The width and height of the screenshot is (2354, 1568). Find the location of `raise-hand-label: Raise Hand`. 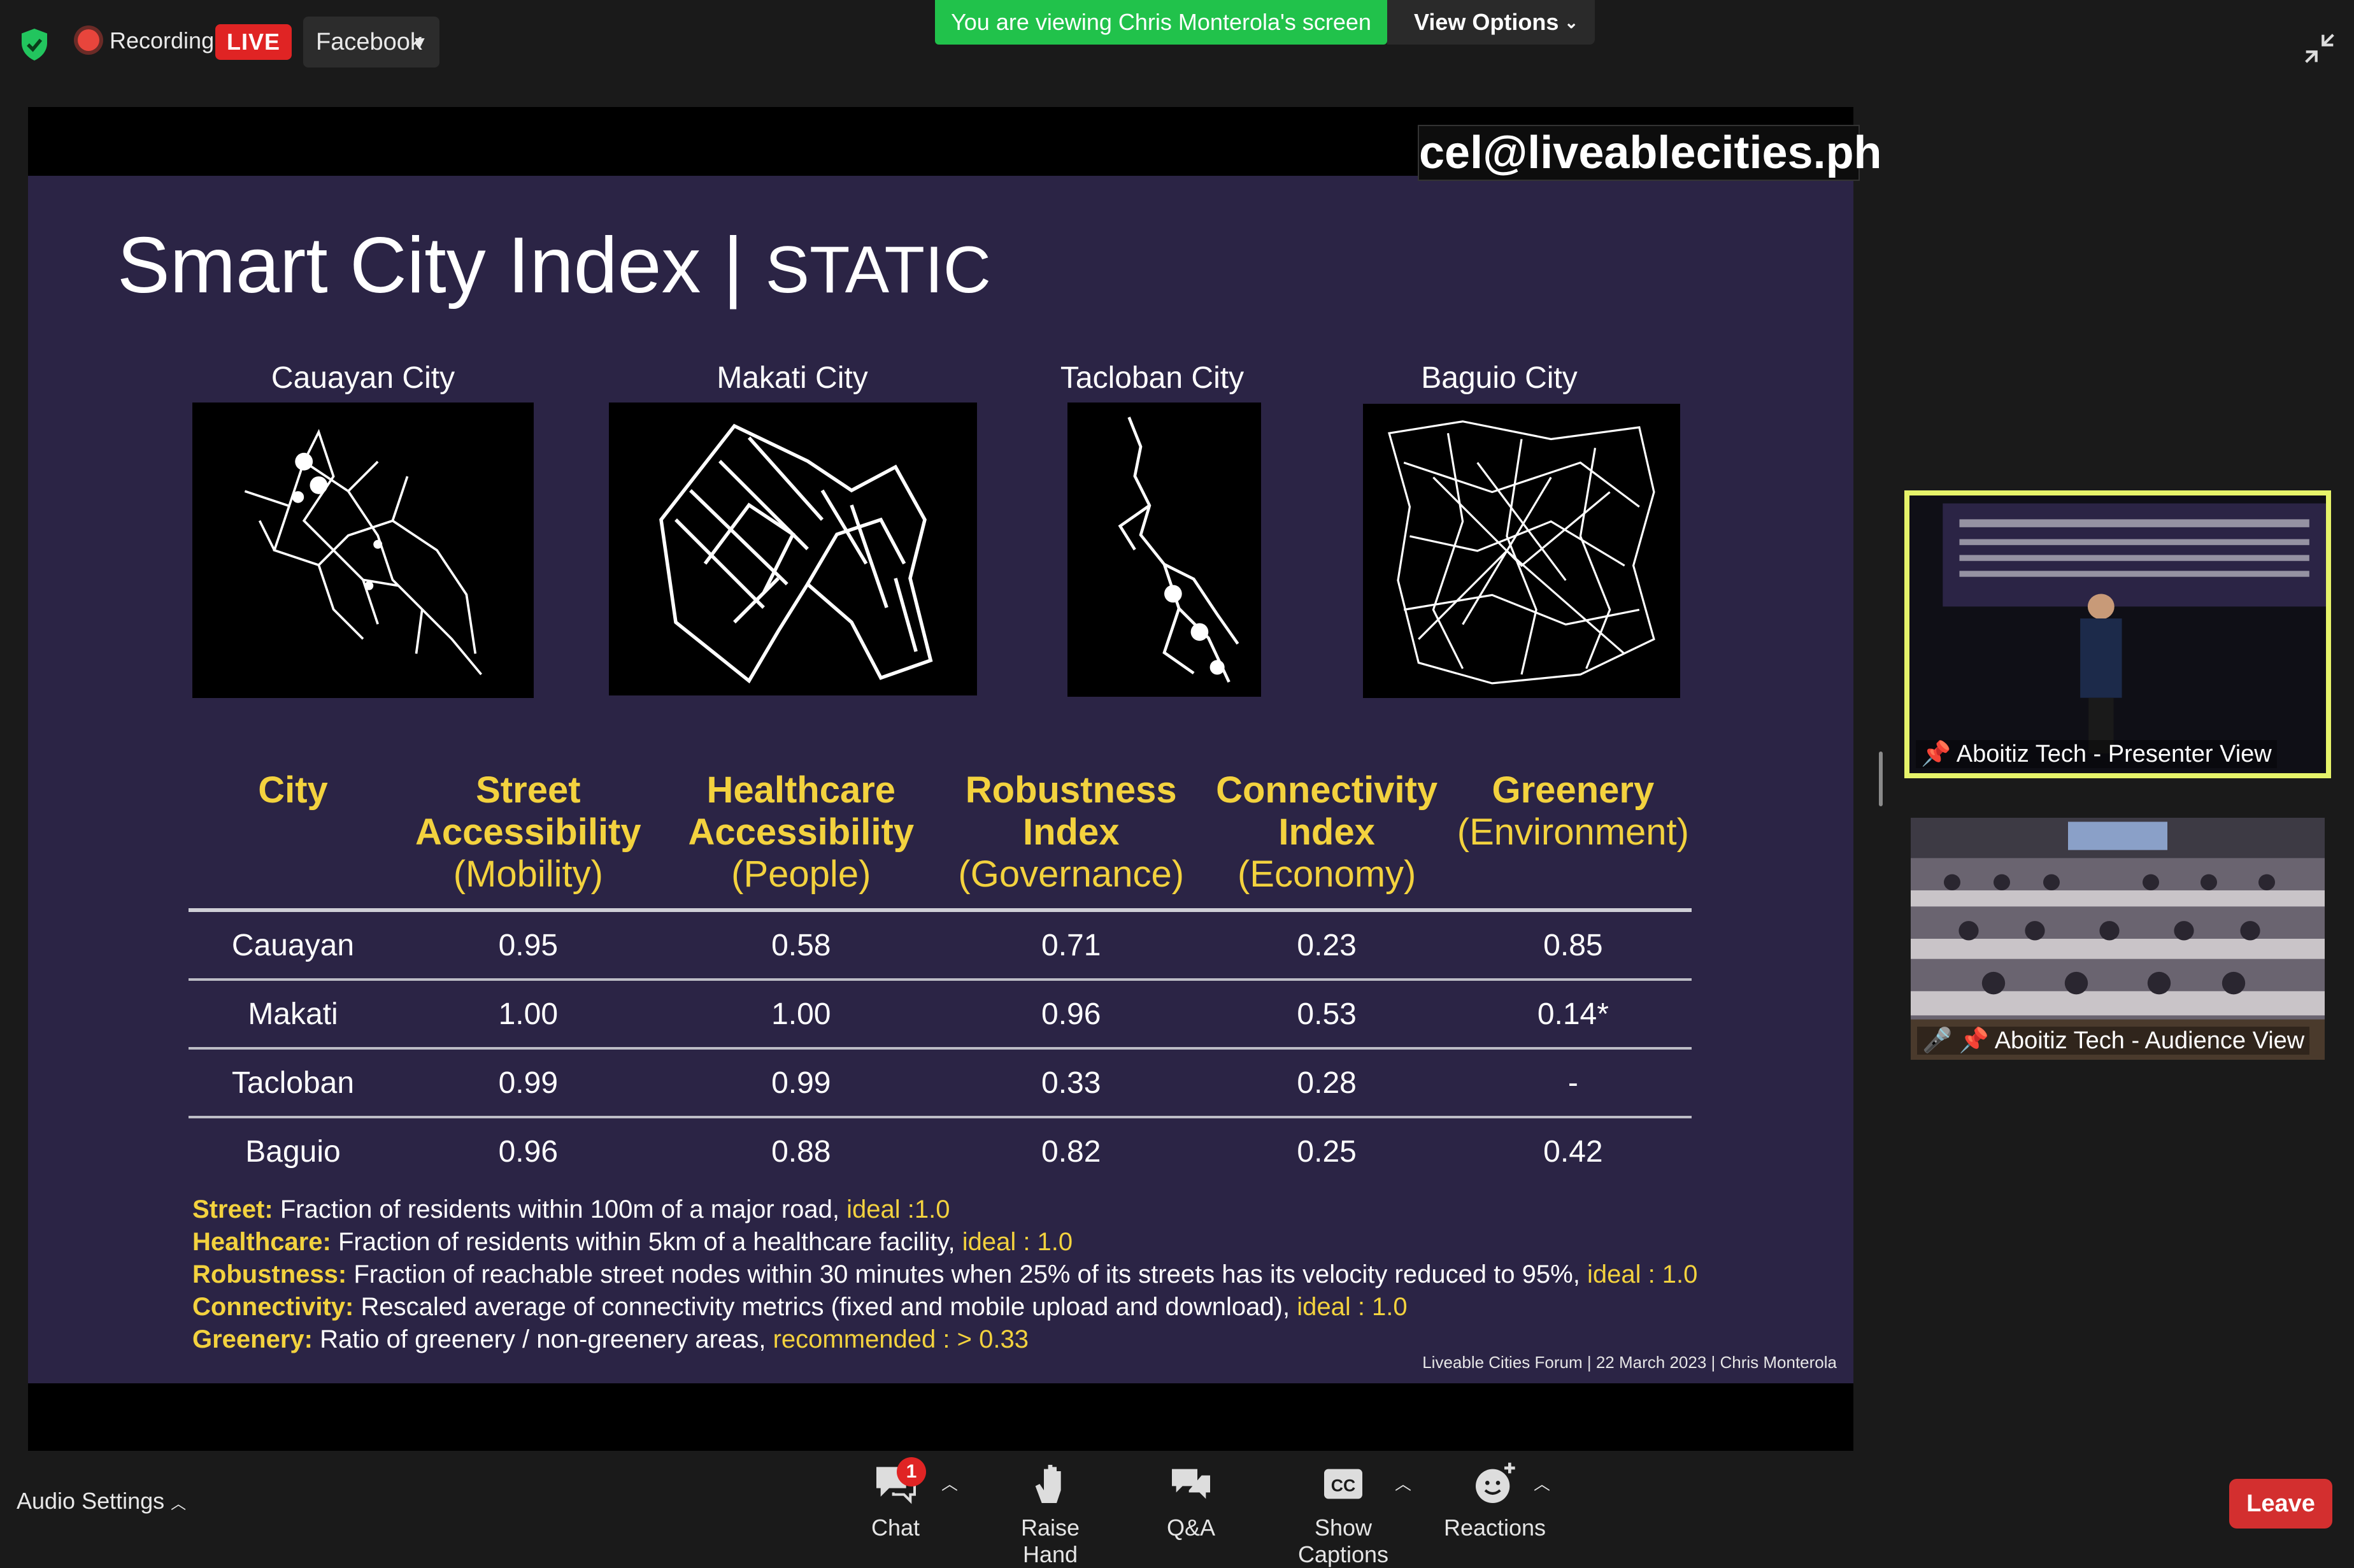

raise-hand-label: Raise Hand is located at coordinates (1050, 1541).